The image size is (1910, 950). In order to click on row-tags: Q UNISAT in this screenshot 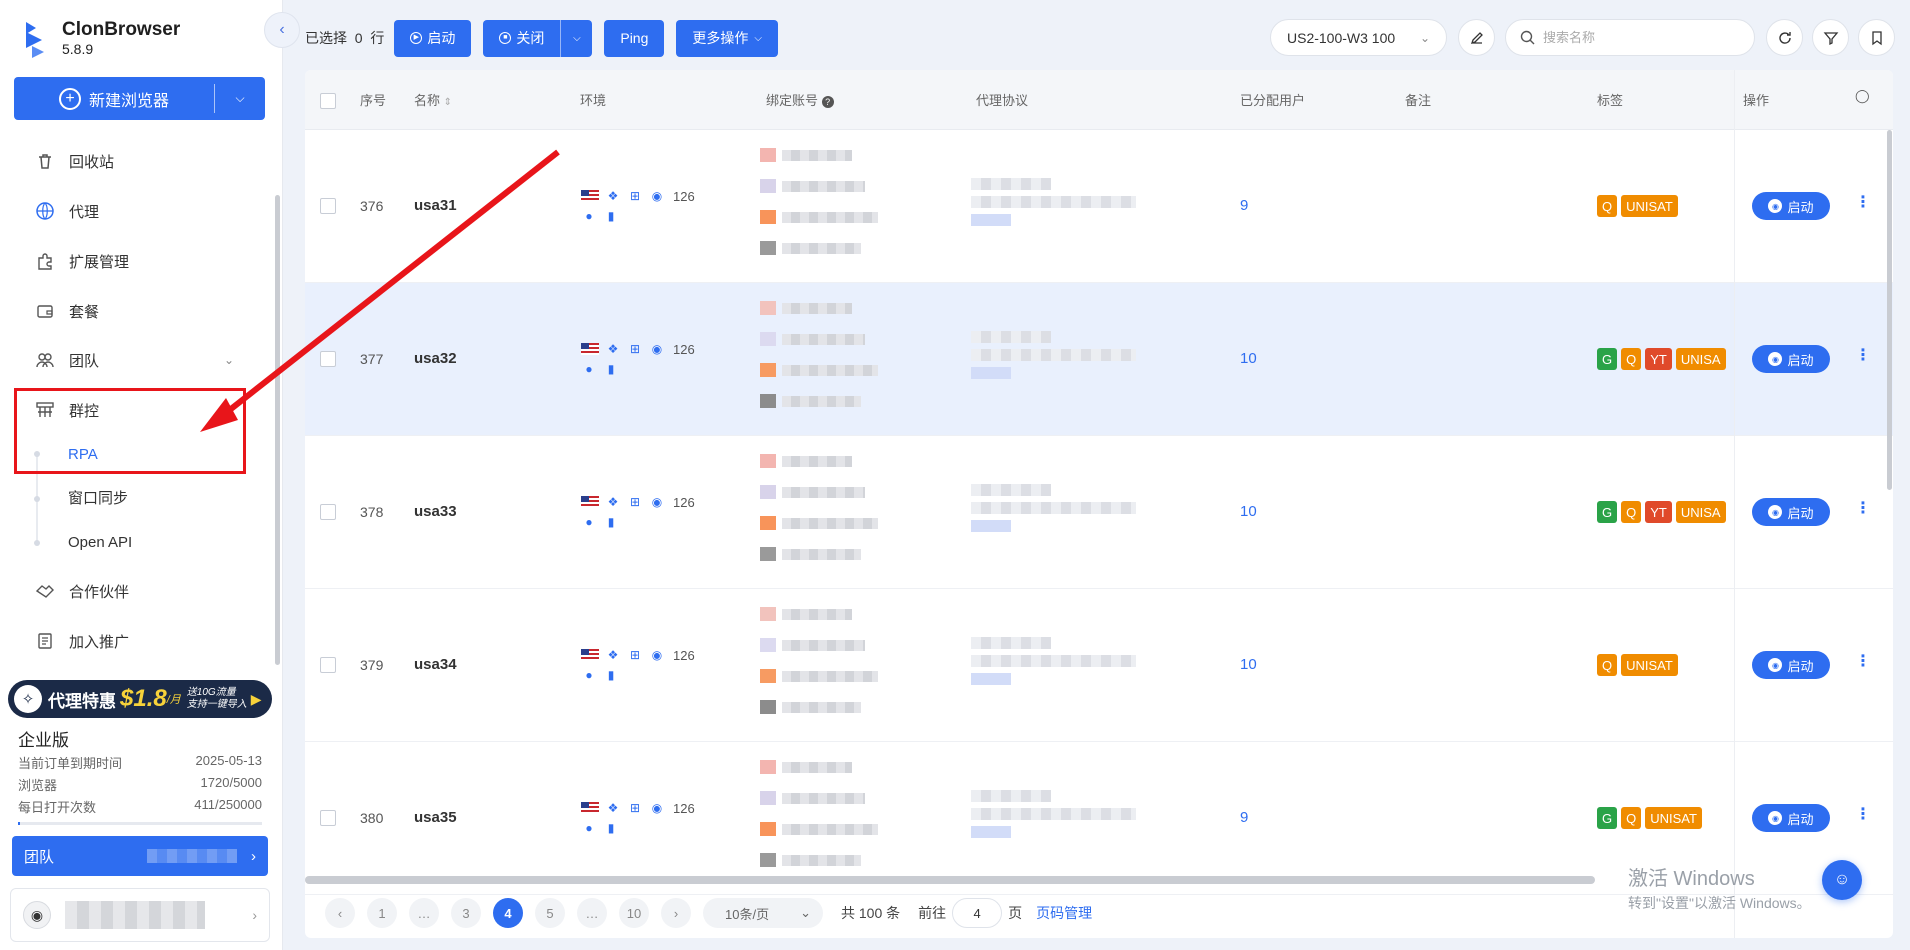, I will do `click(1662, 665)`.